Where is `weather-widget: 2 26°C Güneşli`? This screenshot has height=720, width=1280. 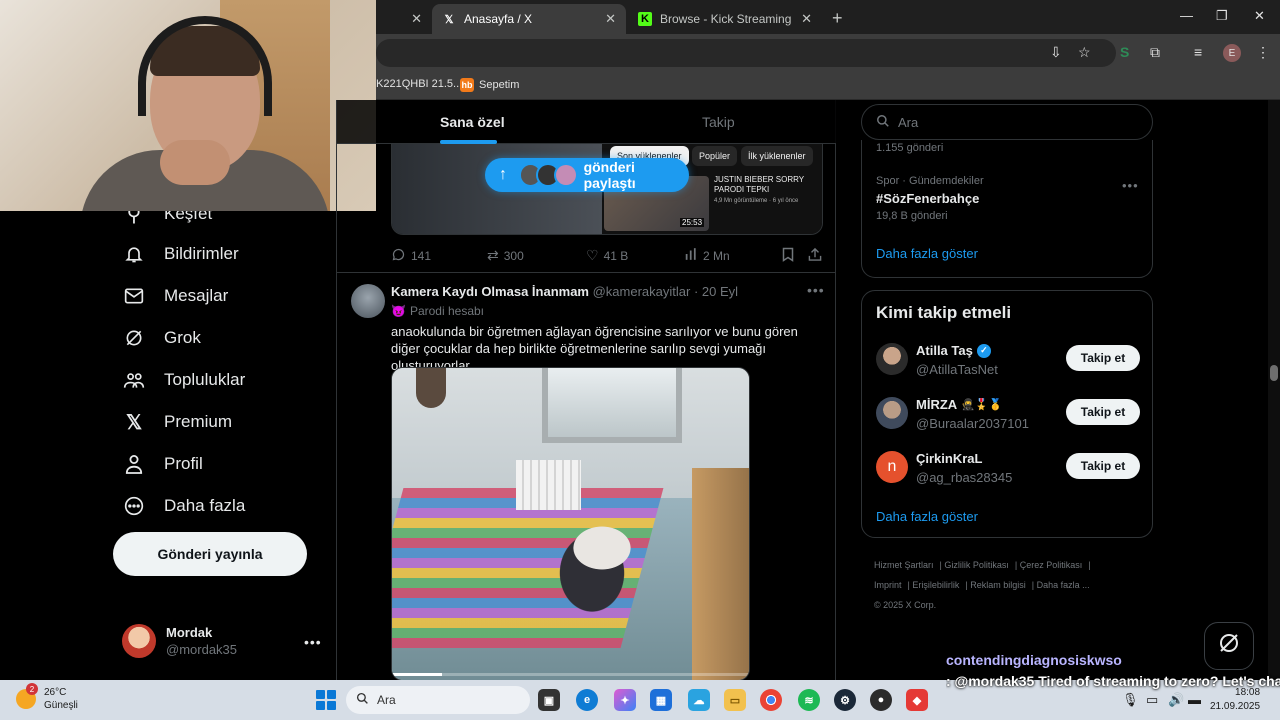
weather-widget: 2 26°C Güneşli is located at coordinates (47, 697).